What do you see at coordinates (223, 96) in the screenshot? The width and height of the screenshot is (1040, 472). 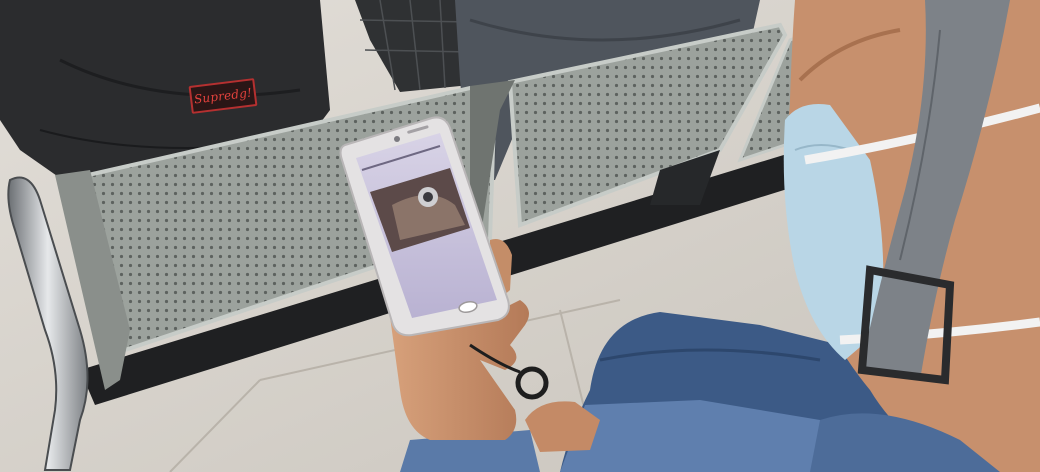 I see `jacket-brand-text: Supredg!` at bounding box center [223, 96].